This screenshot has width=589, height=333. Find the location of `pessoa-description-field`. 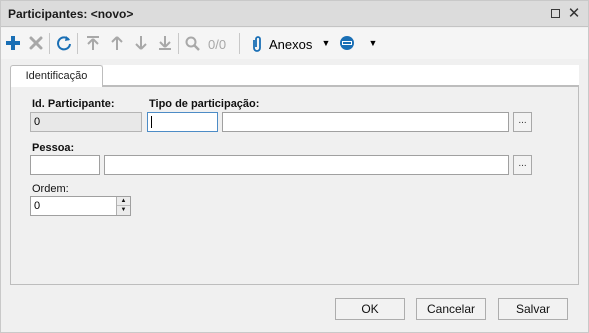

pessoa-description-field is located at coordinates (306, 165).